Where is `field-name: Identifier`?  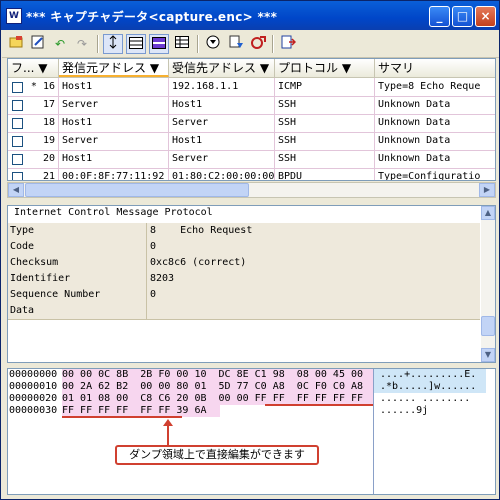 field-name: Identifier is located at coordinates (77, 279).